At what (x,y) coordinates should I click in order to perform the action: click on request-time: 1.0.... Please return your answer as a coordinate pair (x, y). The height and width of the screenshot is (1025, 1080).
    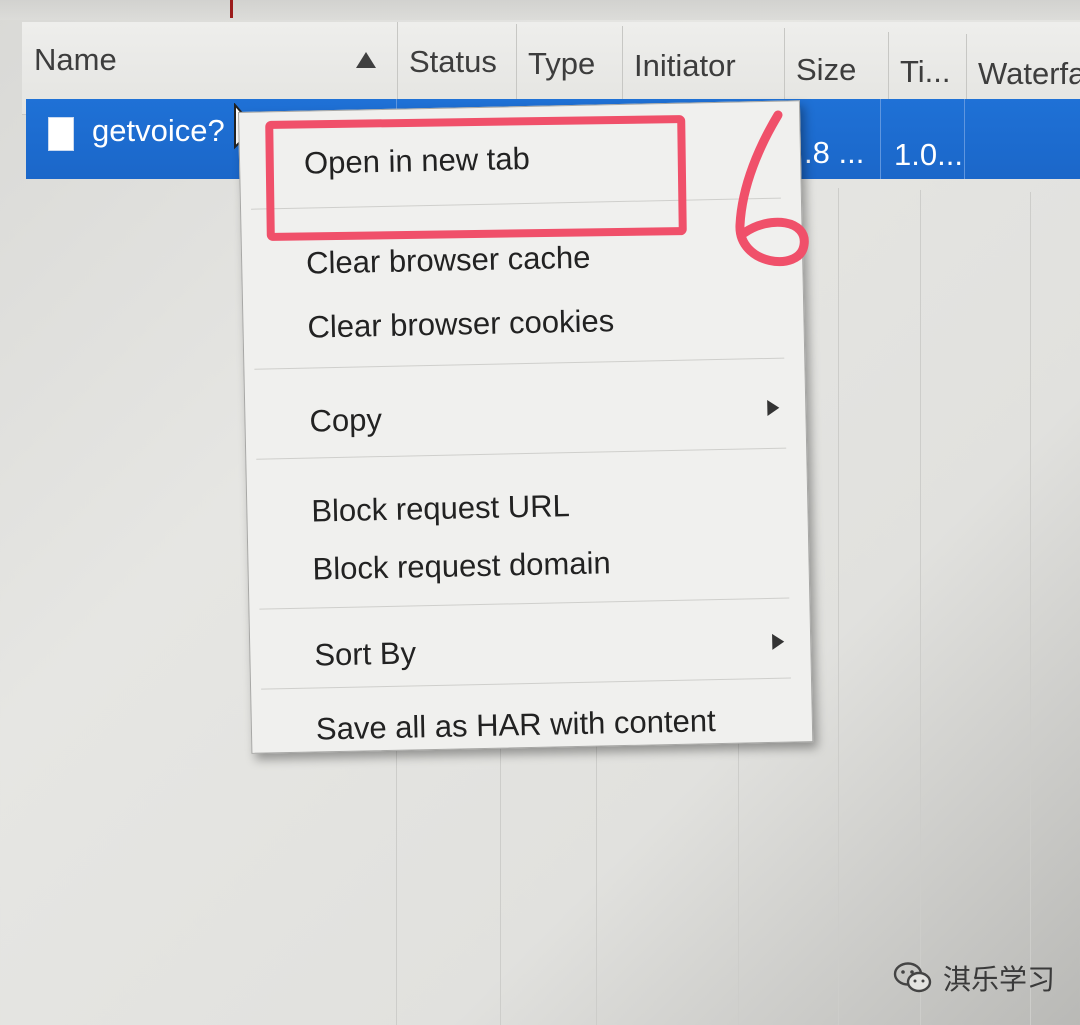
    Looking at the image, I should click on (928, 154).